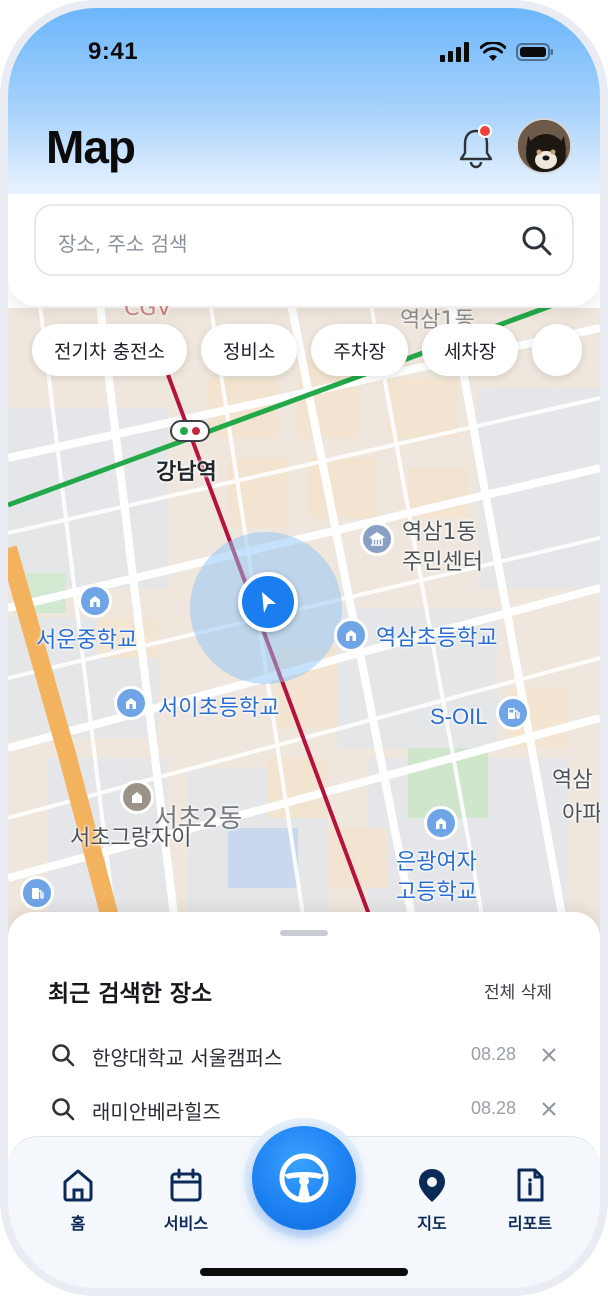 This screenshot has width=608, height=1296. What do you see at coordinates (186, 470) in the screenshot?
I see `map-label-station: 강남역` at bounding box center [186, 470].